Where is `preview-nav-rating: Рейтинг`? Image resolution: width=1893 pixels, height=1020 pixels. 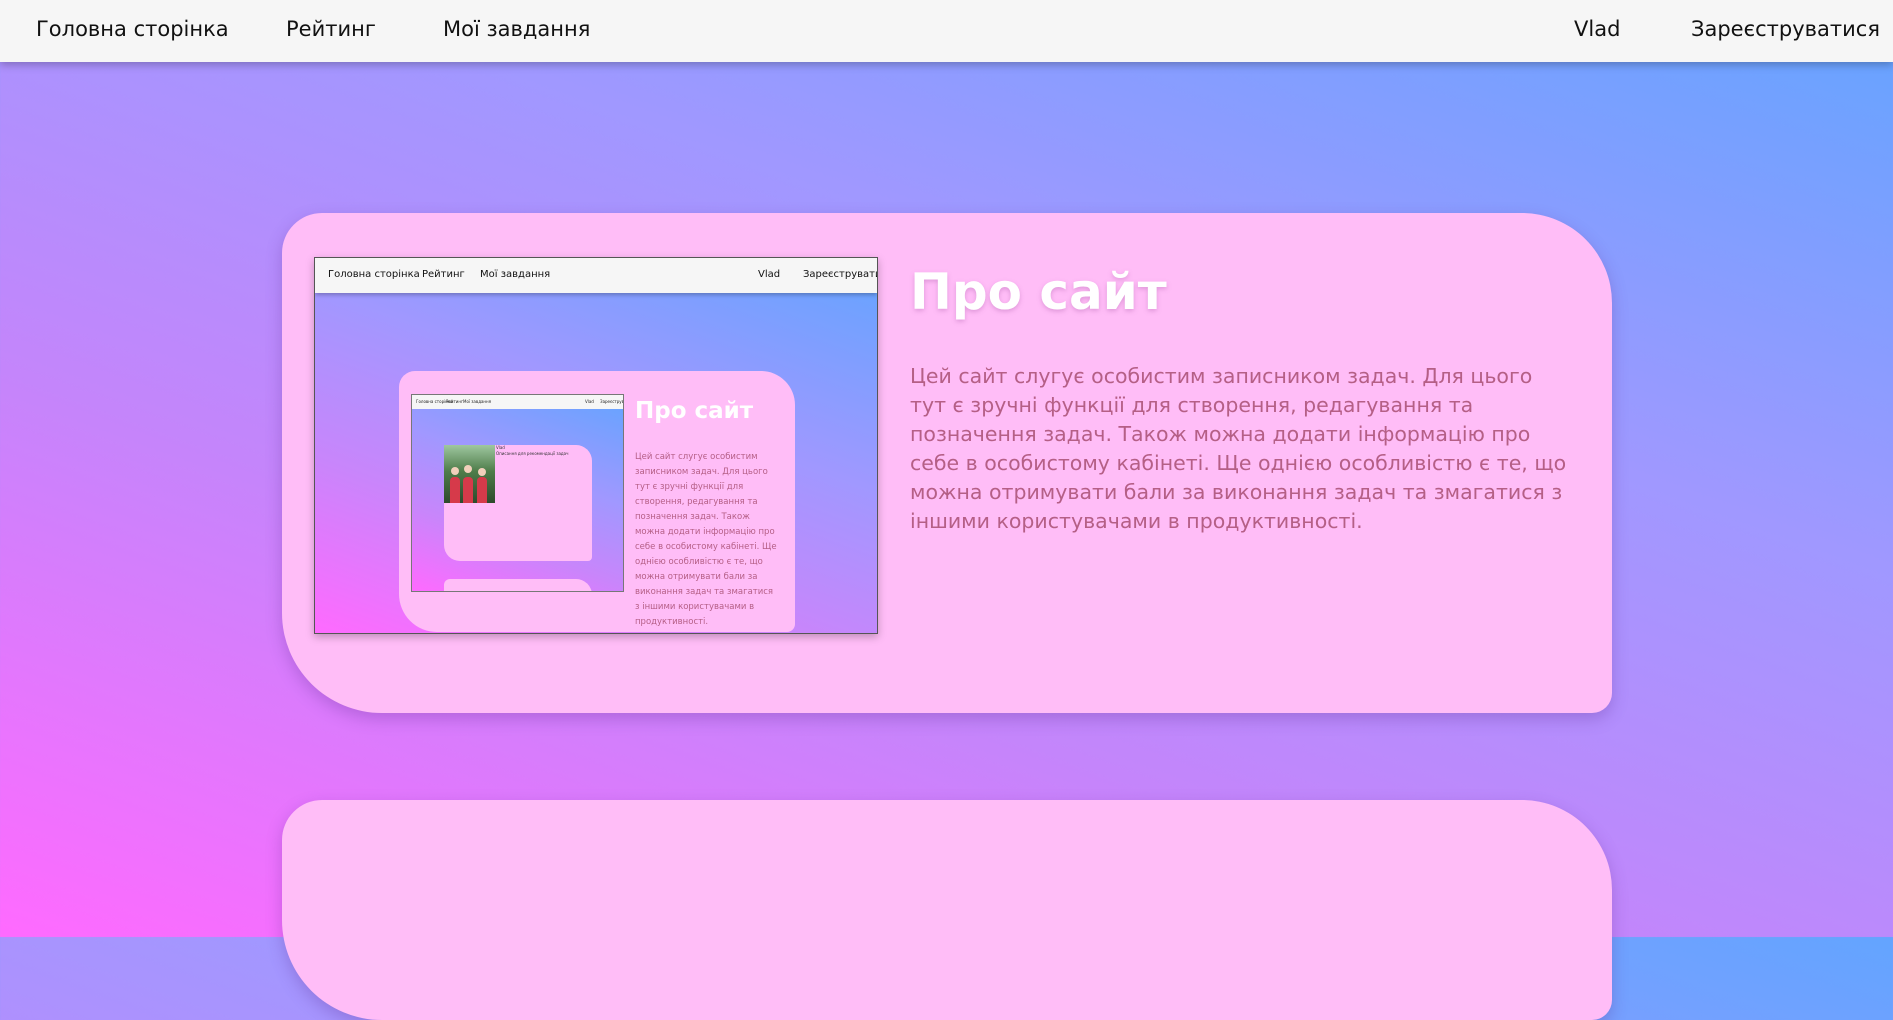 preview-nav-rating: Рейтинг is located at coordinates (443, 274).